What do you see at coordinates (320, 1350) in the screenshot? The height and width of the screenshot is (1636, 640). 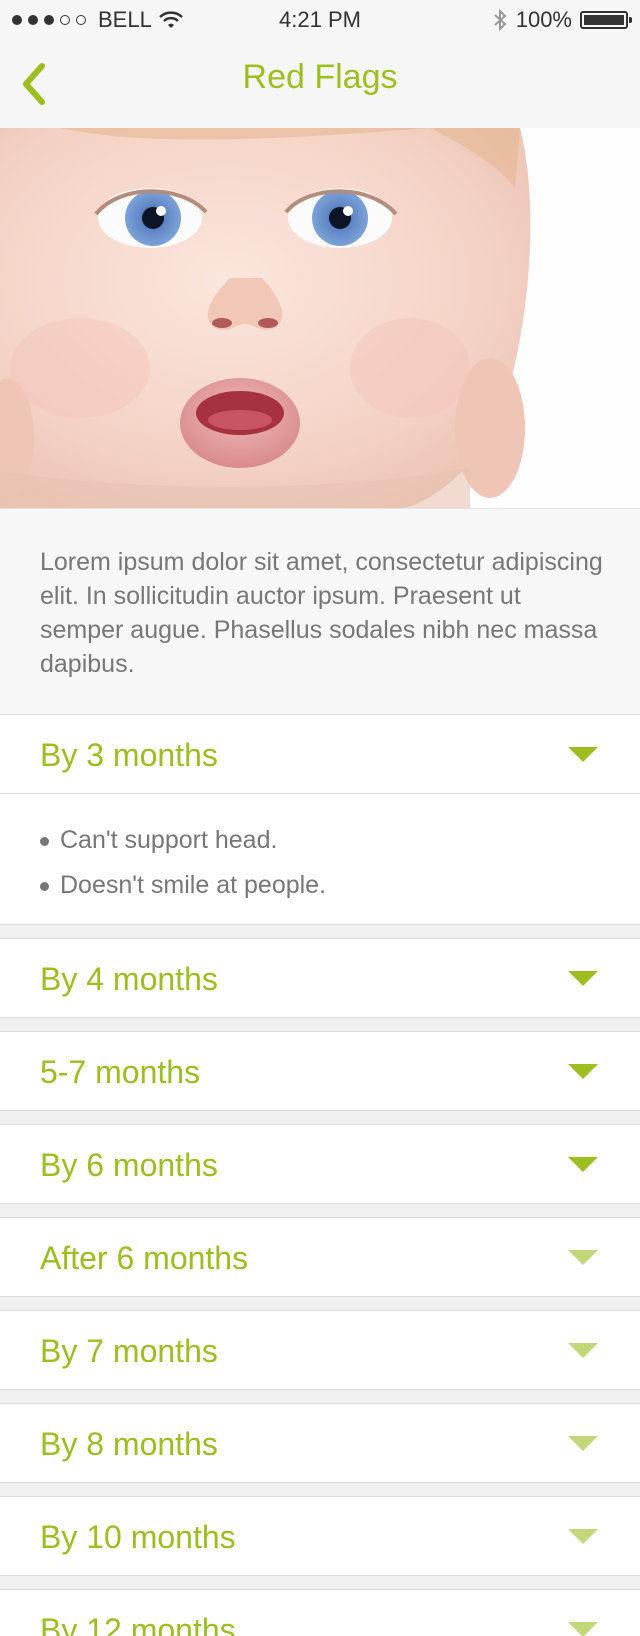 I see `accordion-header-by-7-months: By 7 months` at bounding box center [320, 1350].